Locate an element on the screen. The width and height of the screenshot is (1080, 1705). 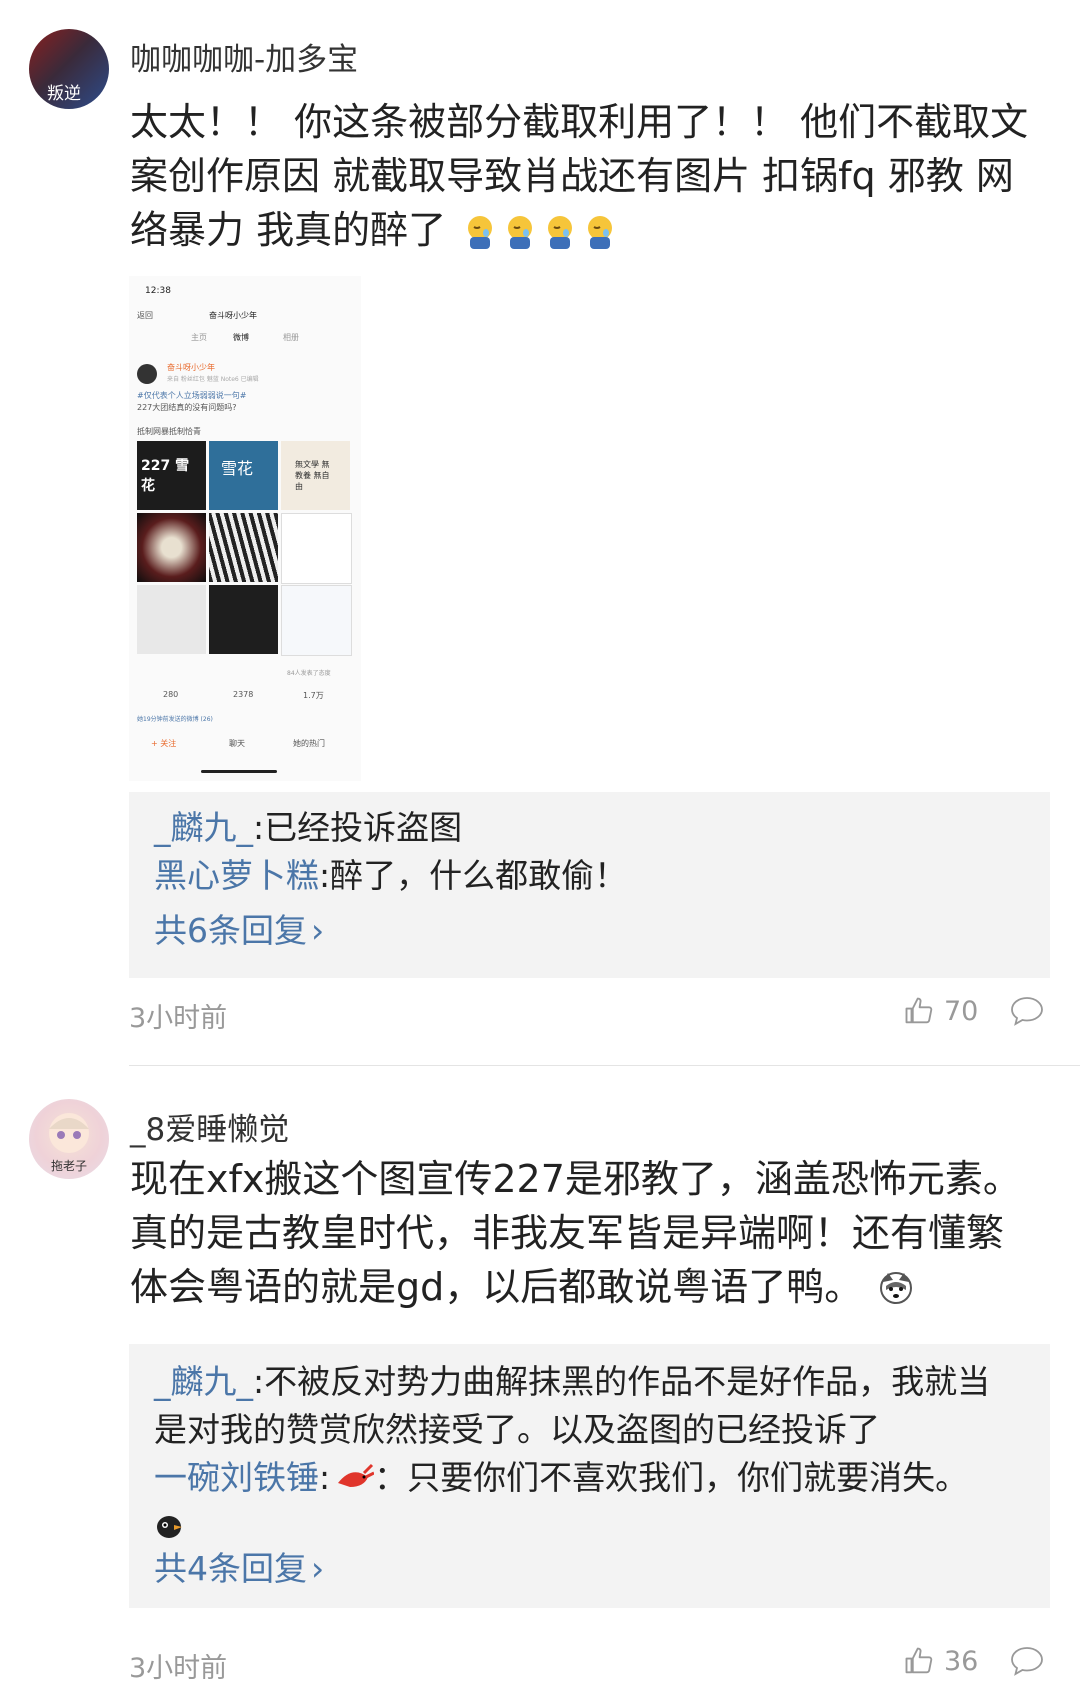
screenshot-follow: + 关注 is located at coordinates (164, 743).